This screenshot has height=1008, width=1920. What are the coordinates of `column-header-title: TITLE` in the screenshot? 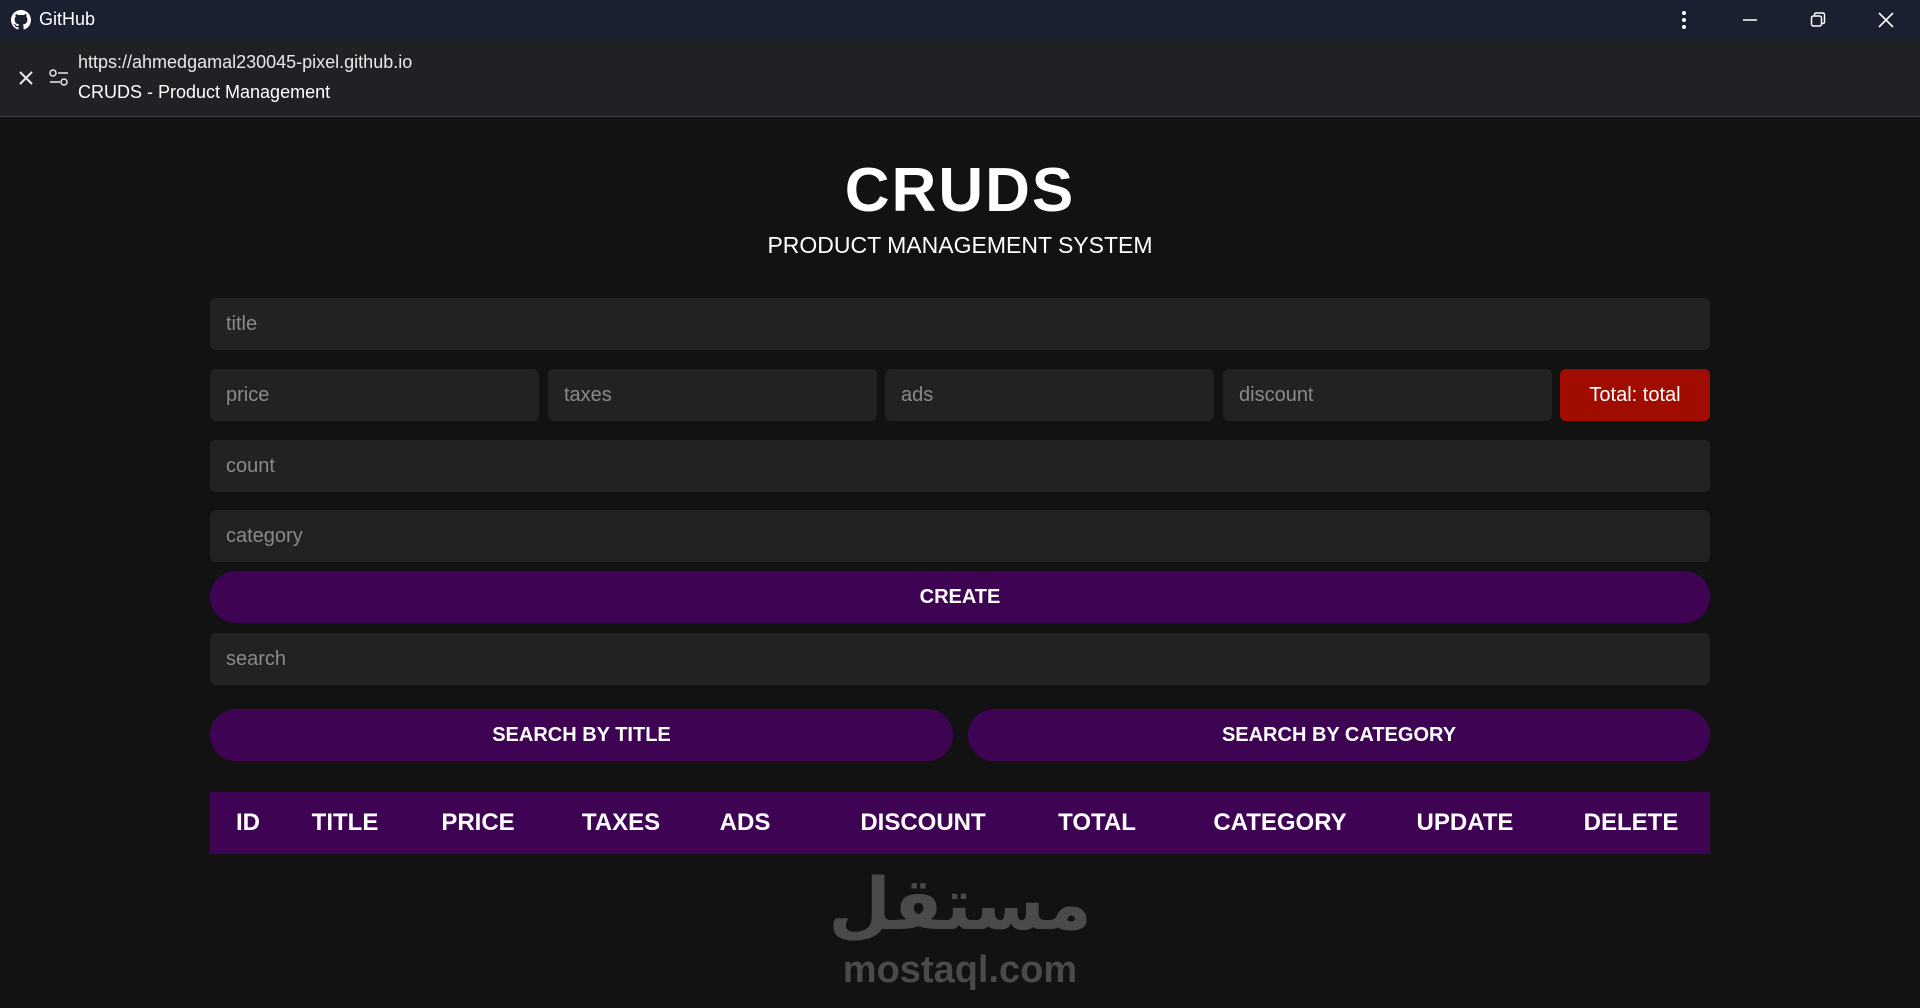 It's located at (345, 822).